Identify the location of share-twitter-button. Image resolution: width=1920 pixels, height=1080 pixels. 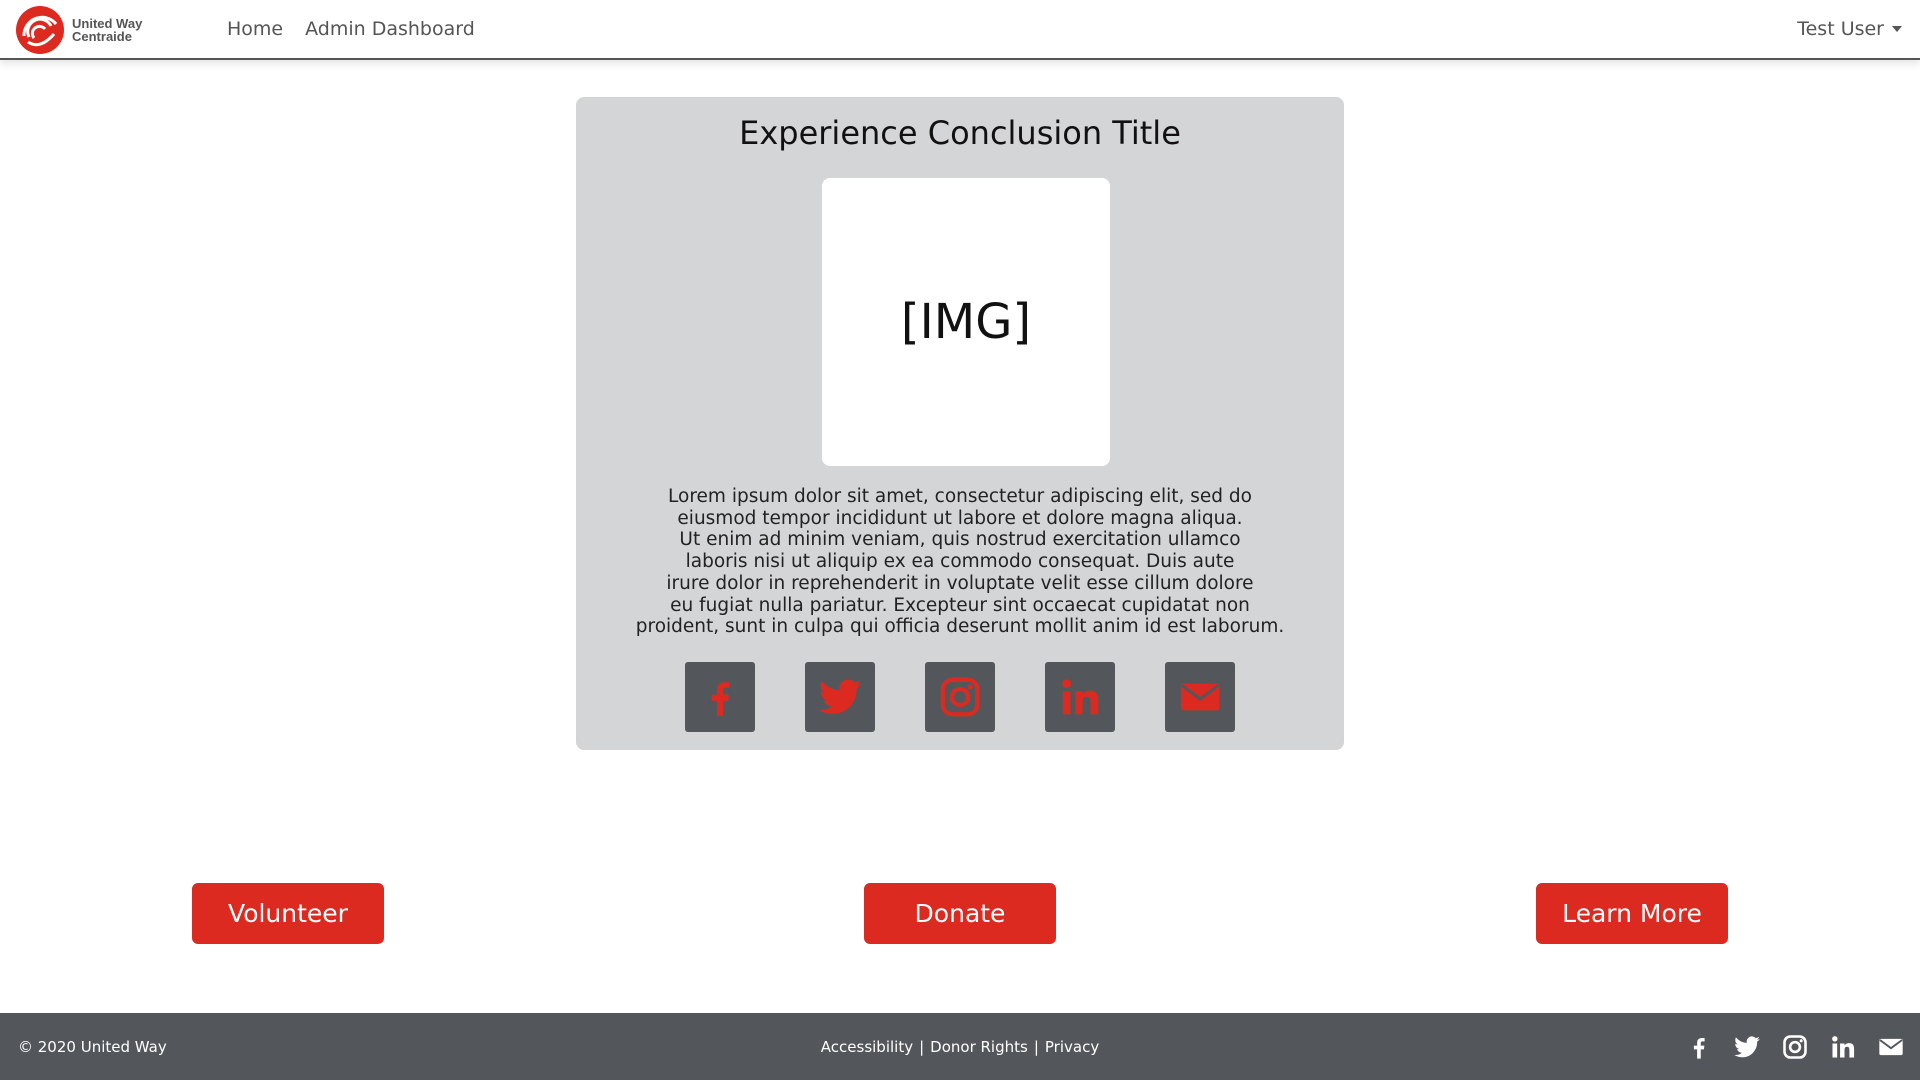
(840, 697).